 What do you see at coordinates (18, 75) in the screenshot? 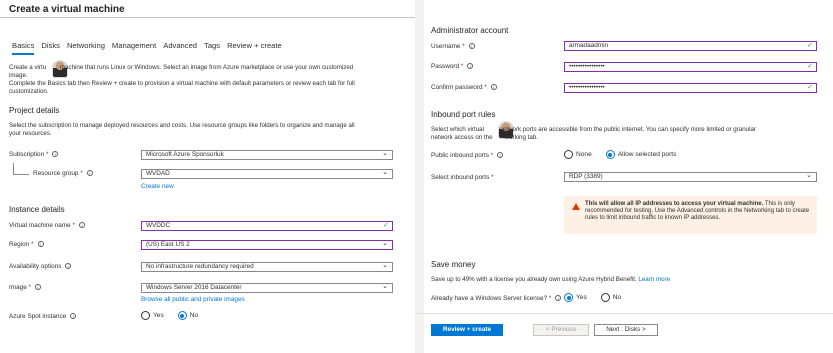
I see `intro-line-2: image.` at bounding box center [18, 75].